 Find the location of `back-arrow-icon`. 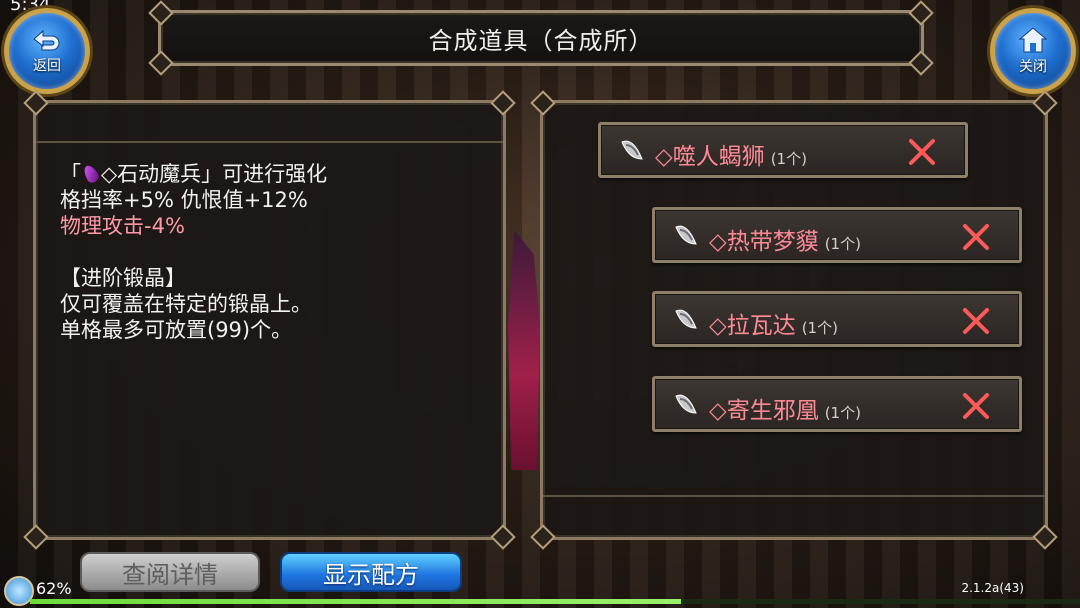

back-arrow-icon is located at coordinates (46, 40).